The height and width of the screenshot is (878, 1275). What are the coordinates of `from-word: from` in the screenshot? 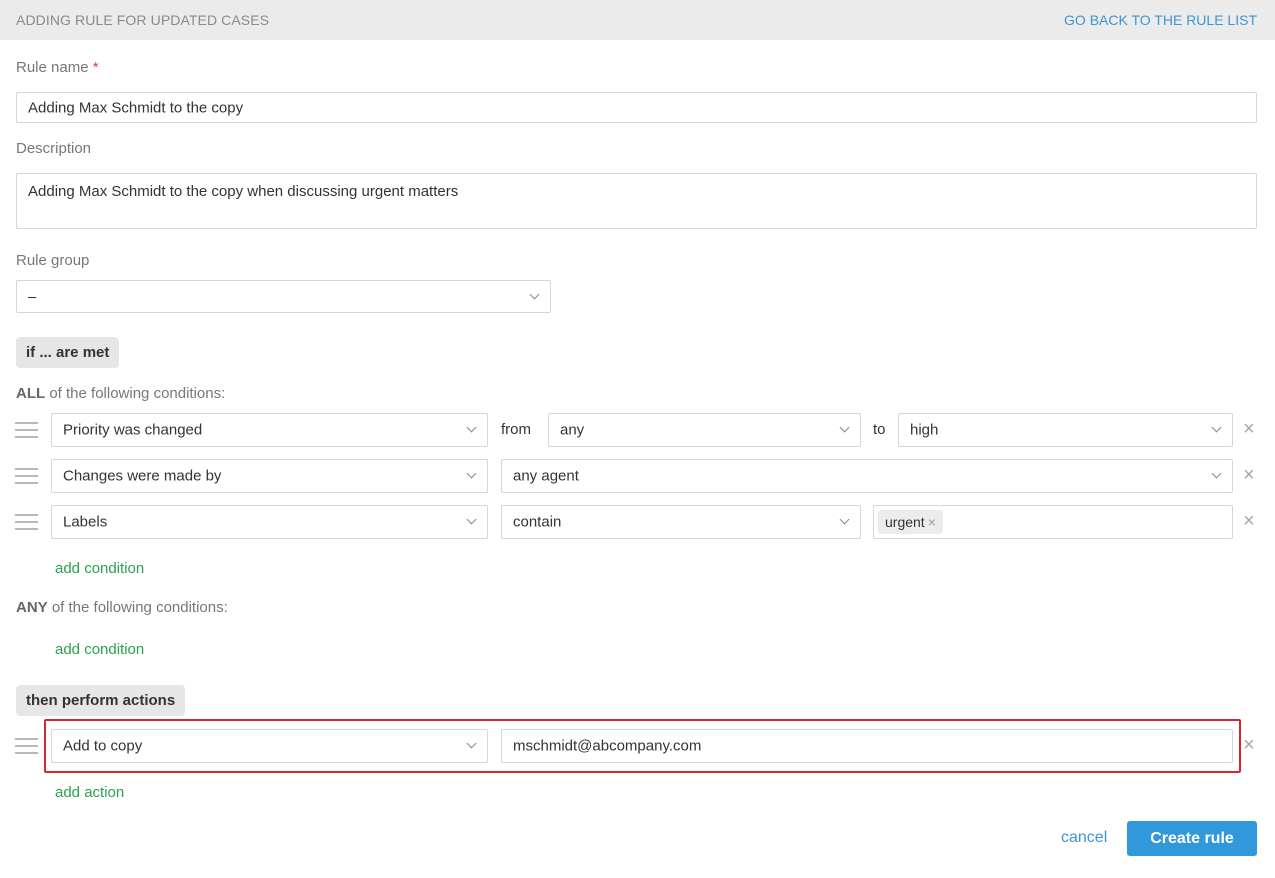 It's located at (516, 429).